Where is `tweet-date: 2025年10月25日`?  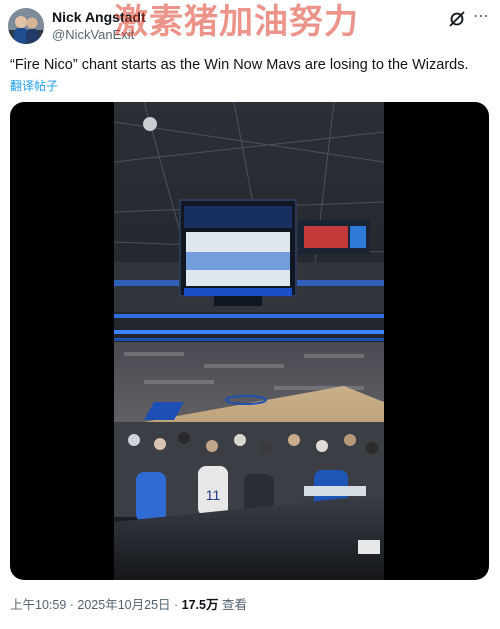 tweet-date: 2025年10月25日 is located at coordinates (123, 605).